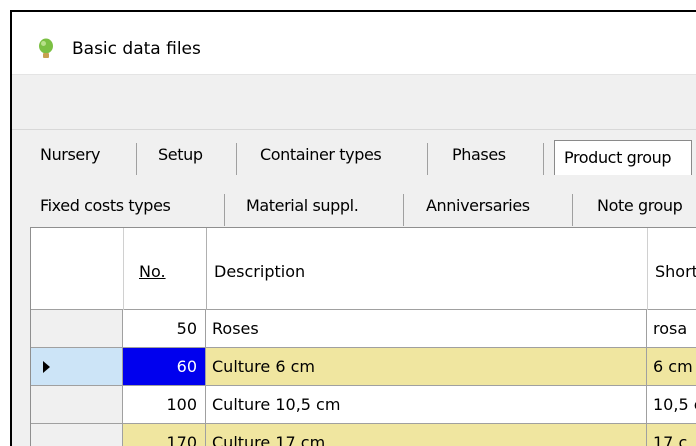 The width and height of the screenshot is (696, 446). What do you see at coordinates (671, 366) in the screenshot?
I see `cell-short: 6 cm` at bounding box center [671, 366].